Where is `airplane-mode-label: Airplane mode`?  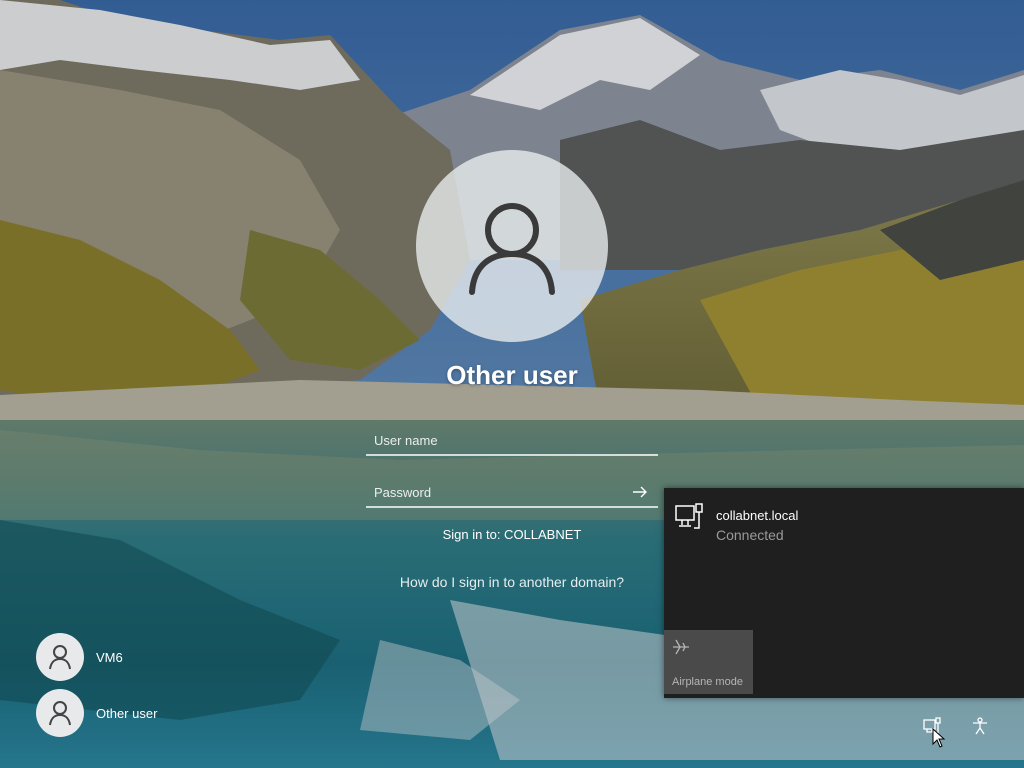 airplane-mode-label: Airplane mode is located at coordinates (707, 682).